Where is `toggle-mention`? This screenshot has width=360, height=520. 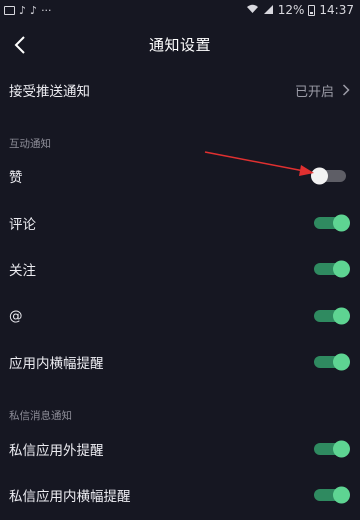 toggle-mention is located at coordinates (332, 316).